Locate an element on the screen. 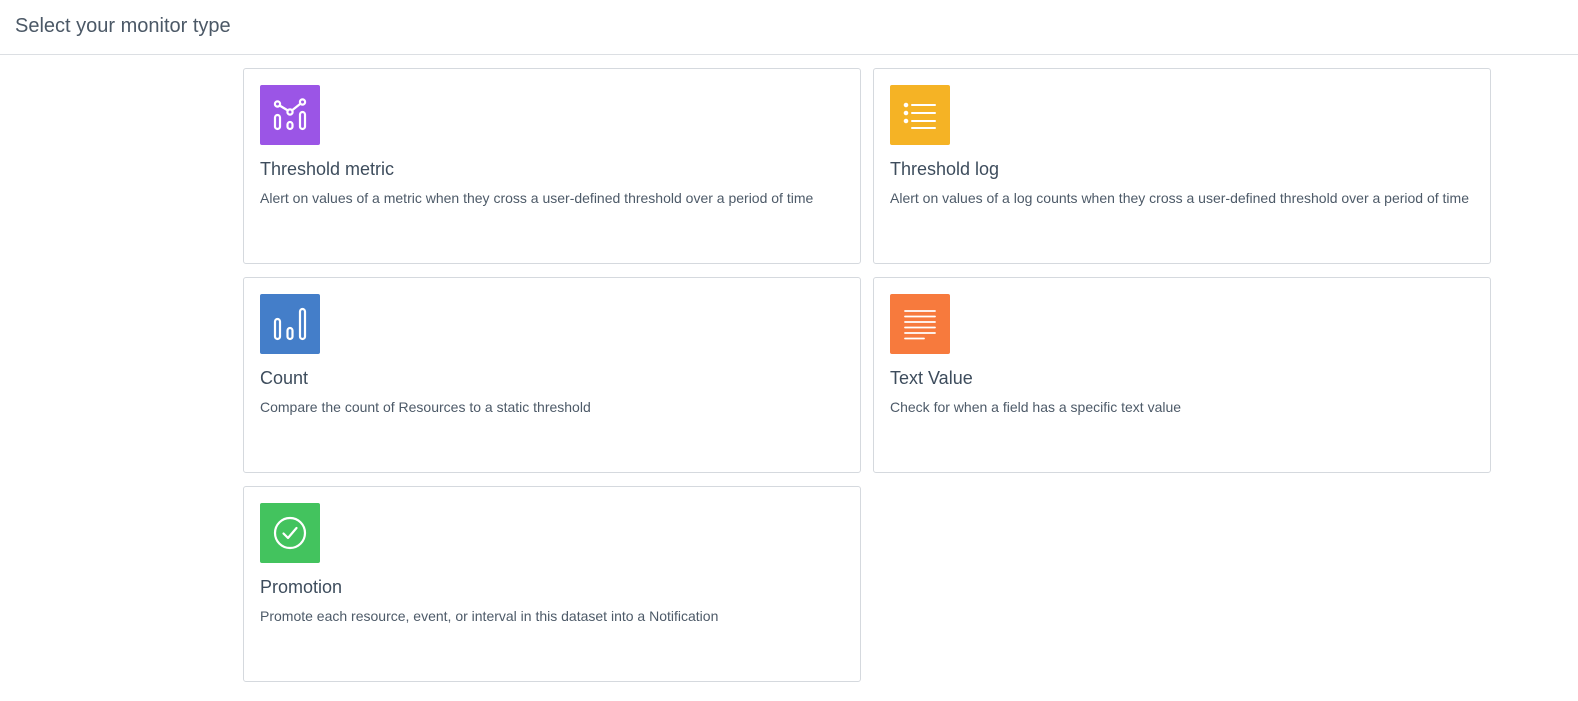 This screenshot has width=1578, height=701. page-title: Select your monitor type is located at coordinates (123, 26).